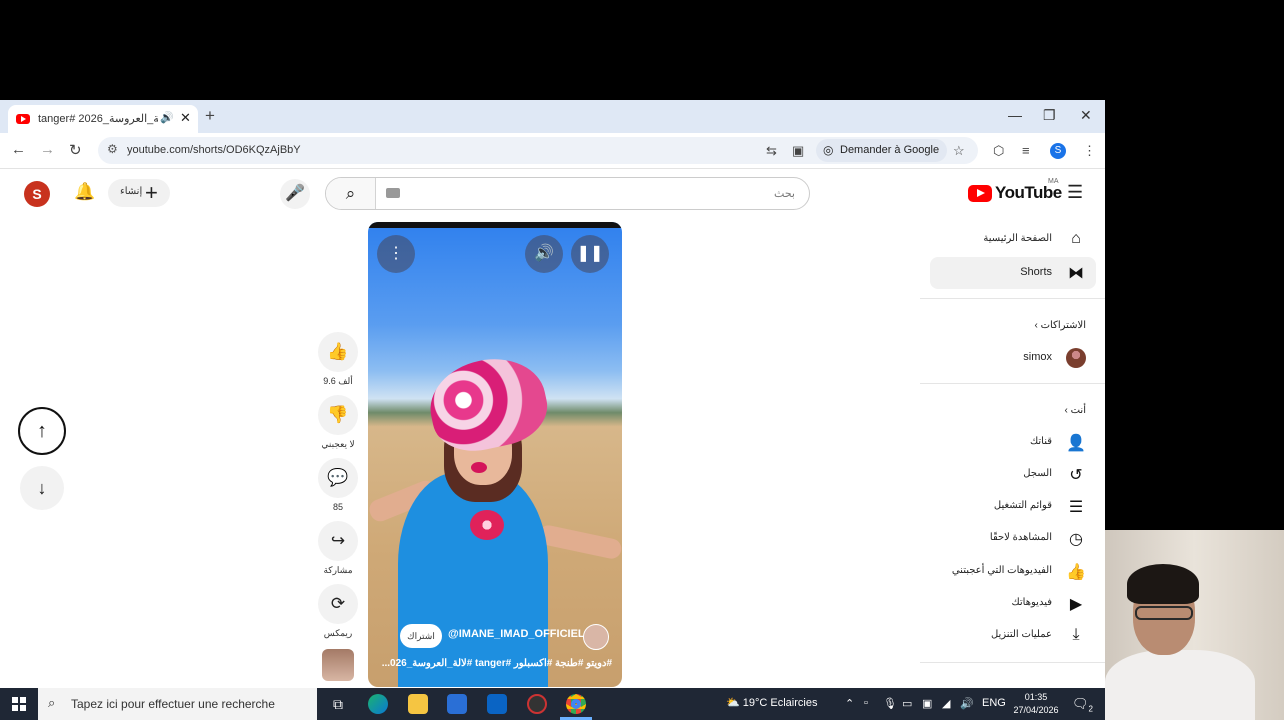 The width and height of the screenshot is (1284, 720). I want to click on site-info-icon: ⚙, so click(112, 149).